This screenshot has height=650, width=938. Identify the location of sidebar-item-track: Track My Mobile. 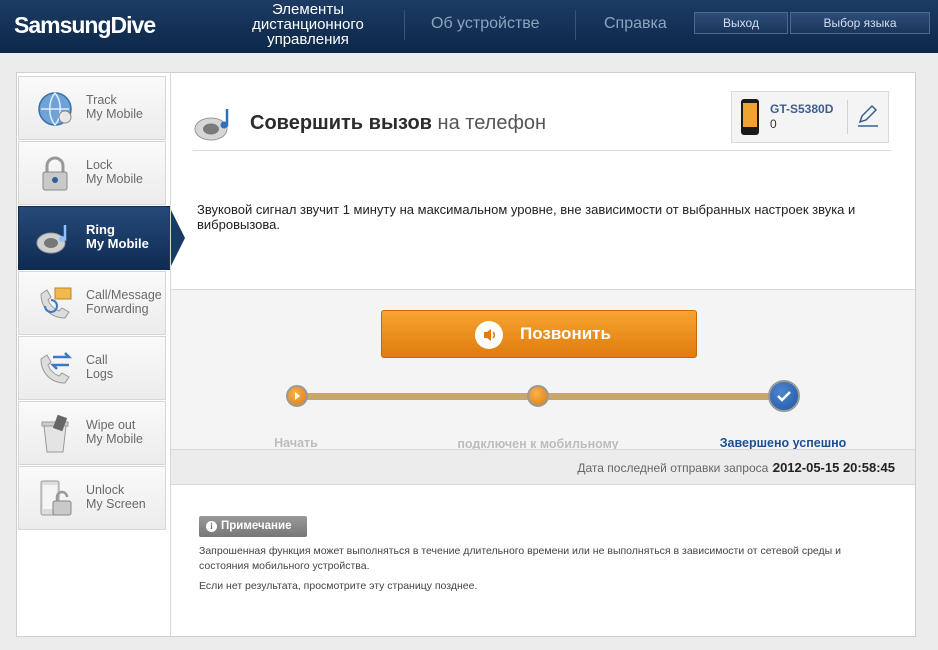
(92, 108).